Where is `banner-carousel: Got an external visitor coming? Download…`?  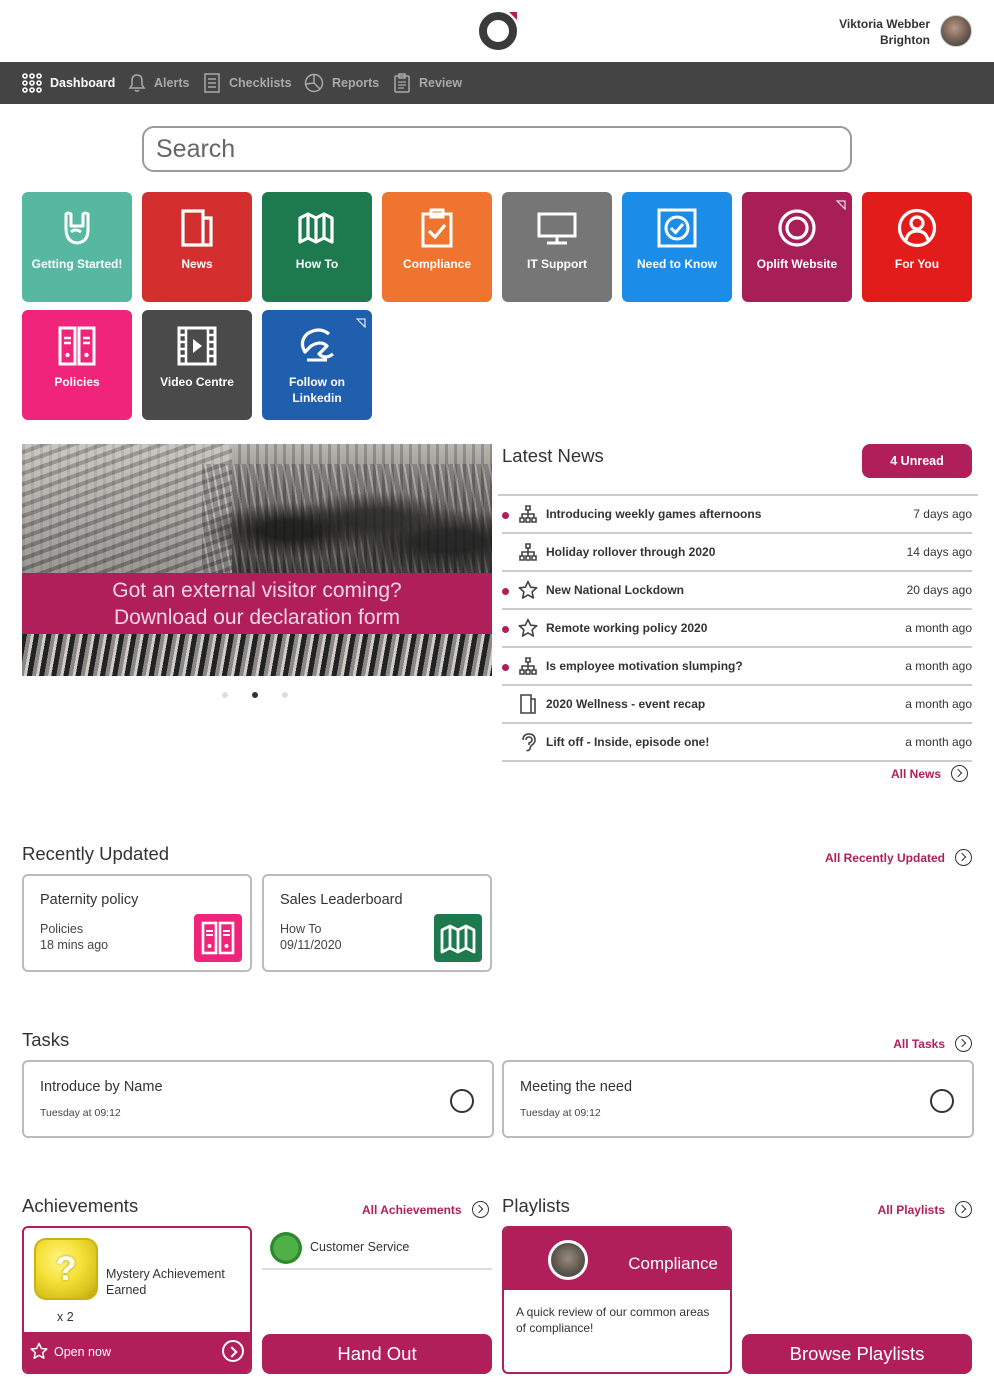
banner-carousel: Got an external visitor coming? Download… is located at coordinates (257, 560).